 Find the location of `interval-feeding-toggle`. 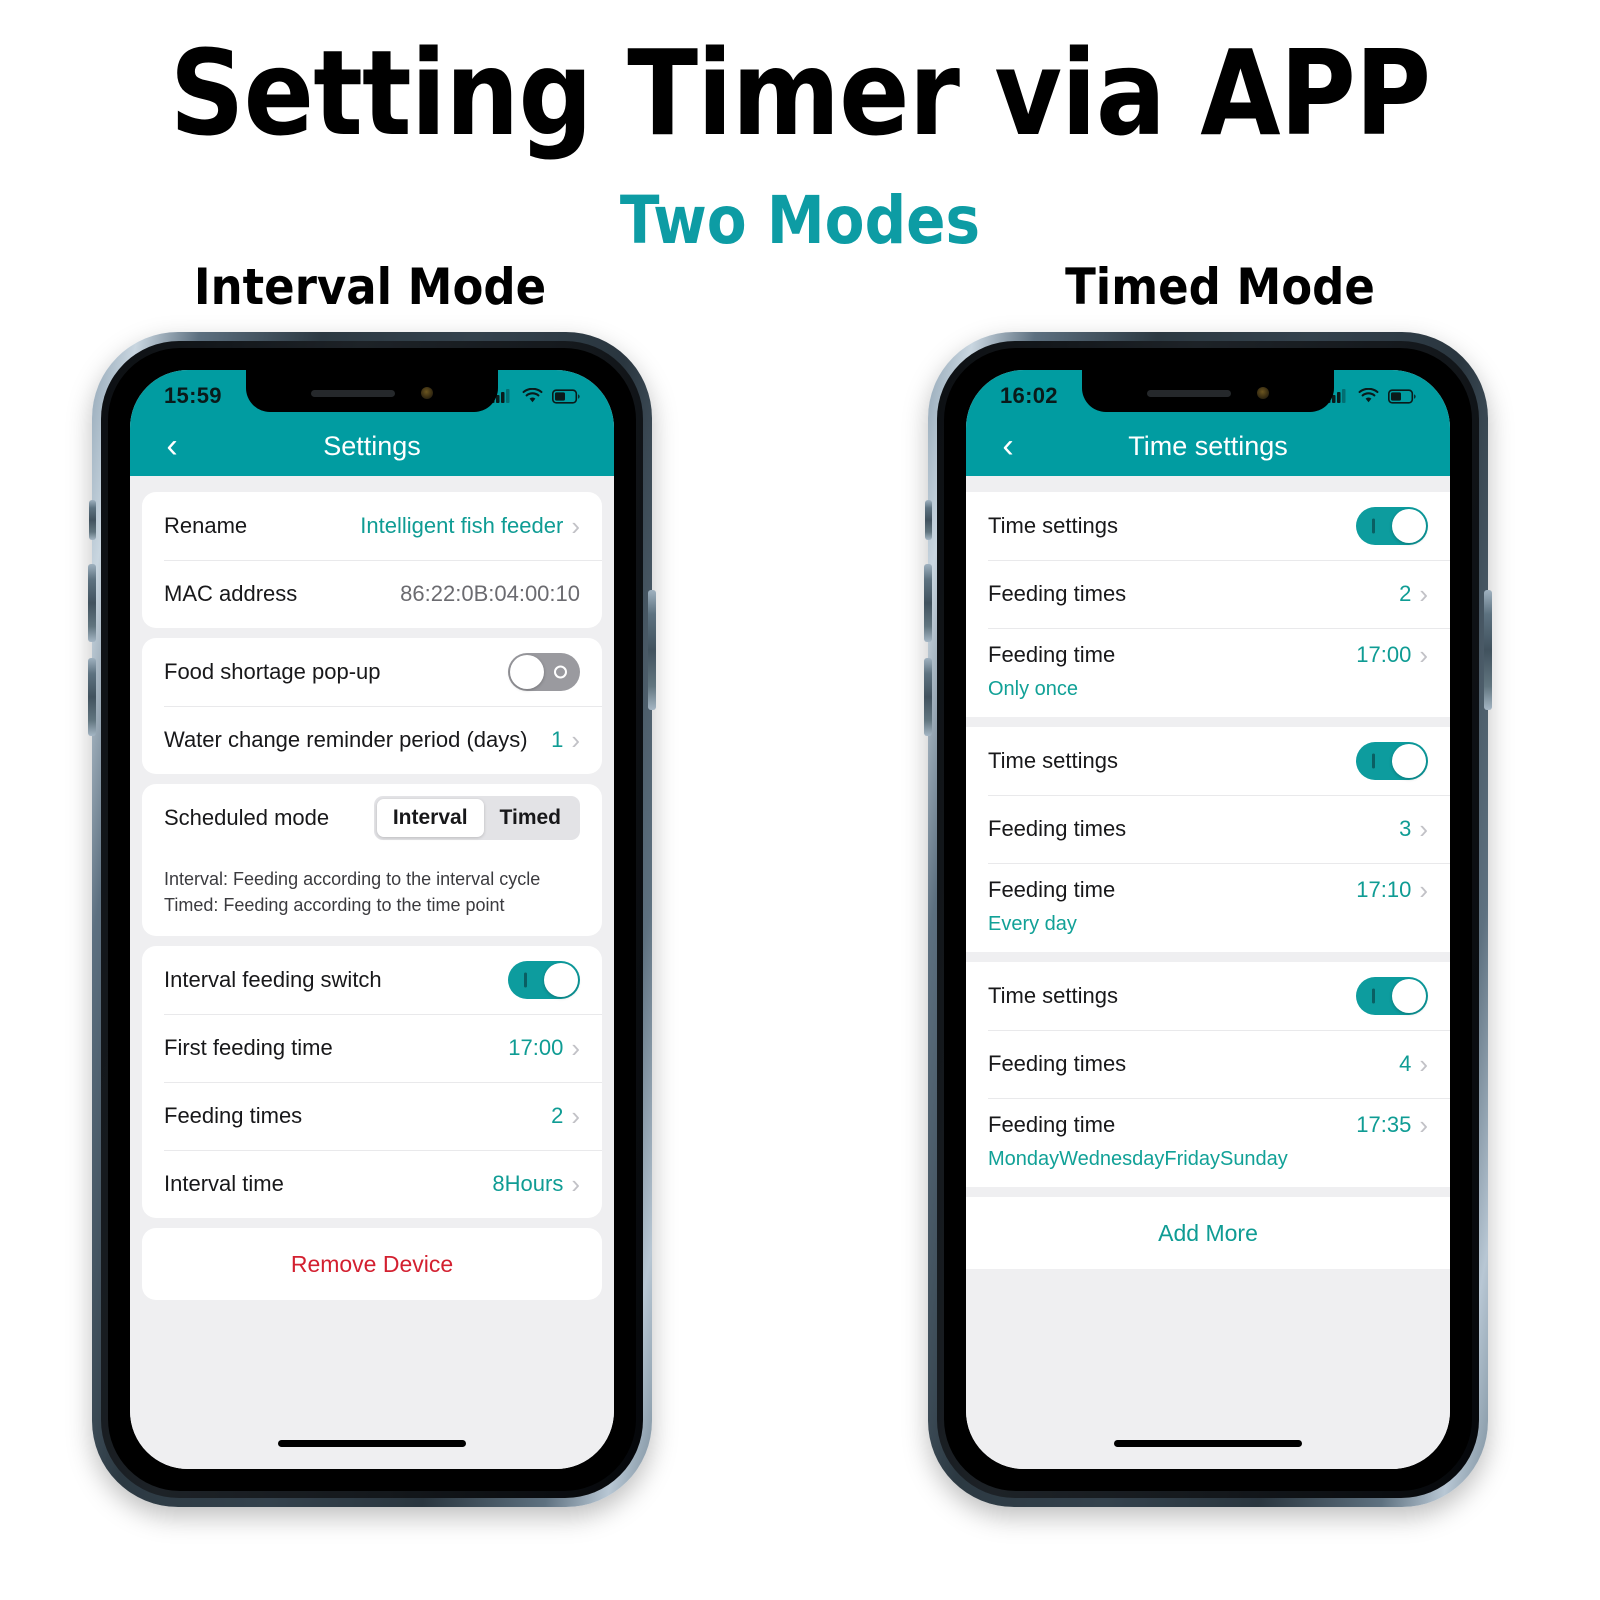

interval-feeding-toggle is located at coordinates (544, 980).